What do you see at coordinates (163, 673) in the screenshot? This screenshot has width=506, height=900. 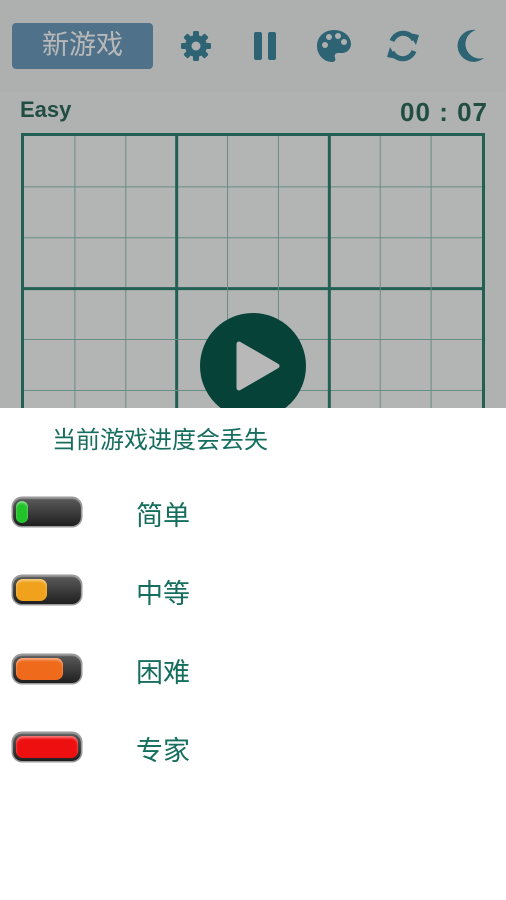 I see `level-label: 困难` at bounding box center [163, 673].